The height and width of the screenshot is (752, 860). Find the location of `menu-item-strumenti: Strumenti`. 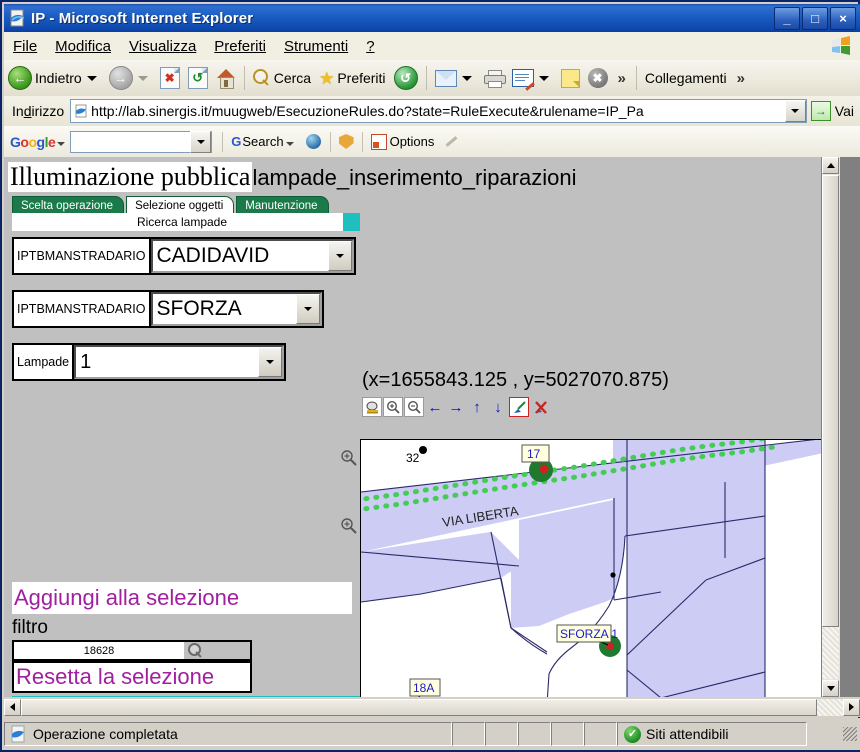

menu-item-strumenti: Strumenti is located at coordinates (316, 46).